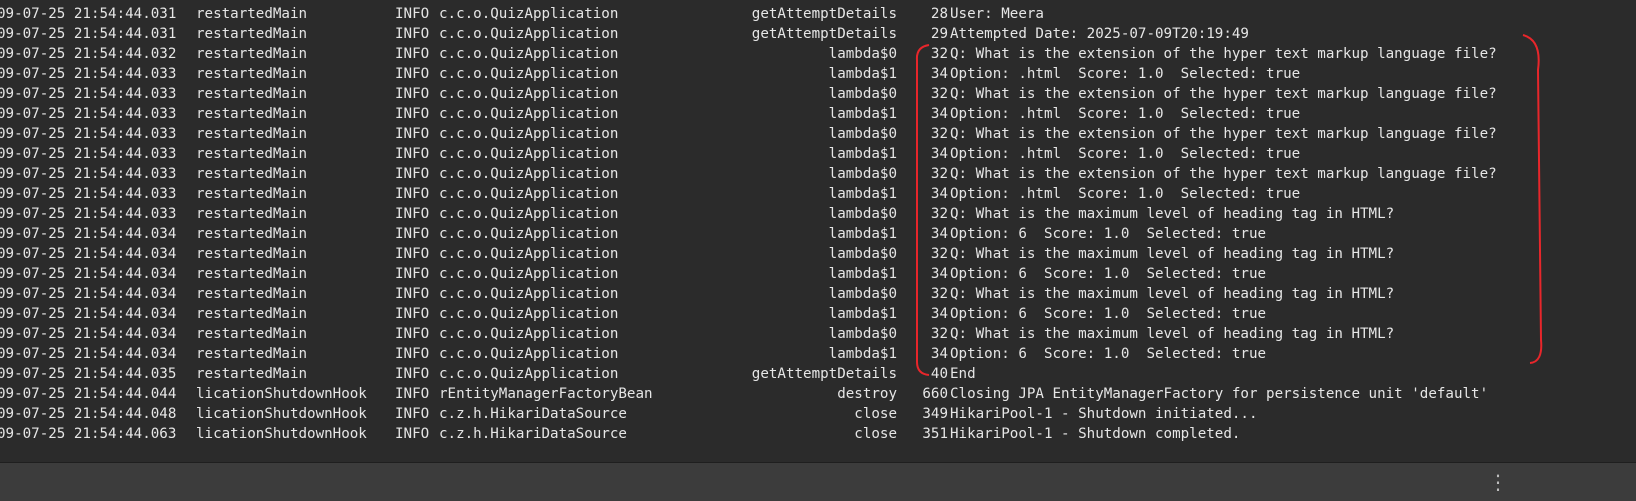  Describe the element at coordinates (939, 374) in the screenshot. I see `log-line-number: 40` at that location.